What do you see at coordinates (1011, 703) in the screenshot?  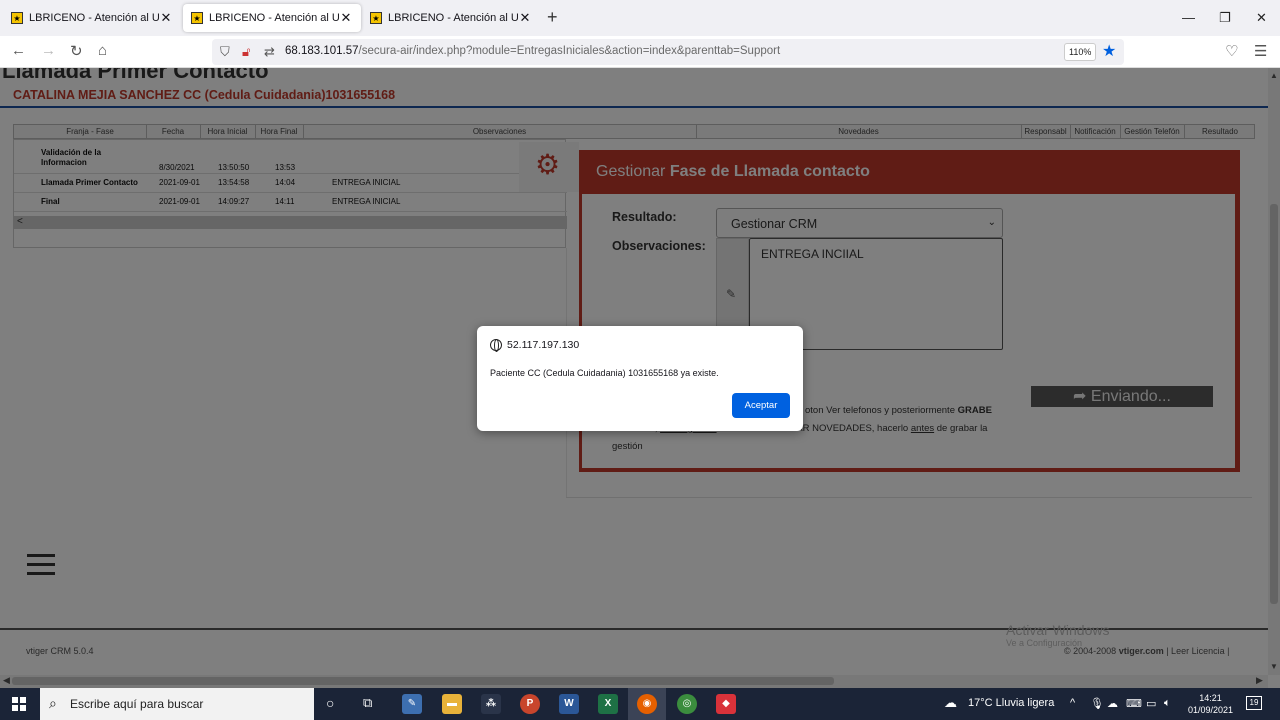 I see `weather-text: 17°C Lluvia ligera` at bounding box center [1011, 703].